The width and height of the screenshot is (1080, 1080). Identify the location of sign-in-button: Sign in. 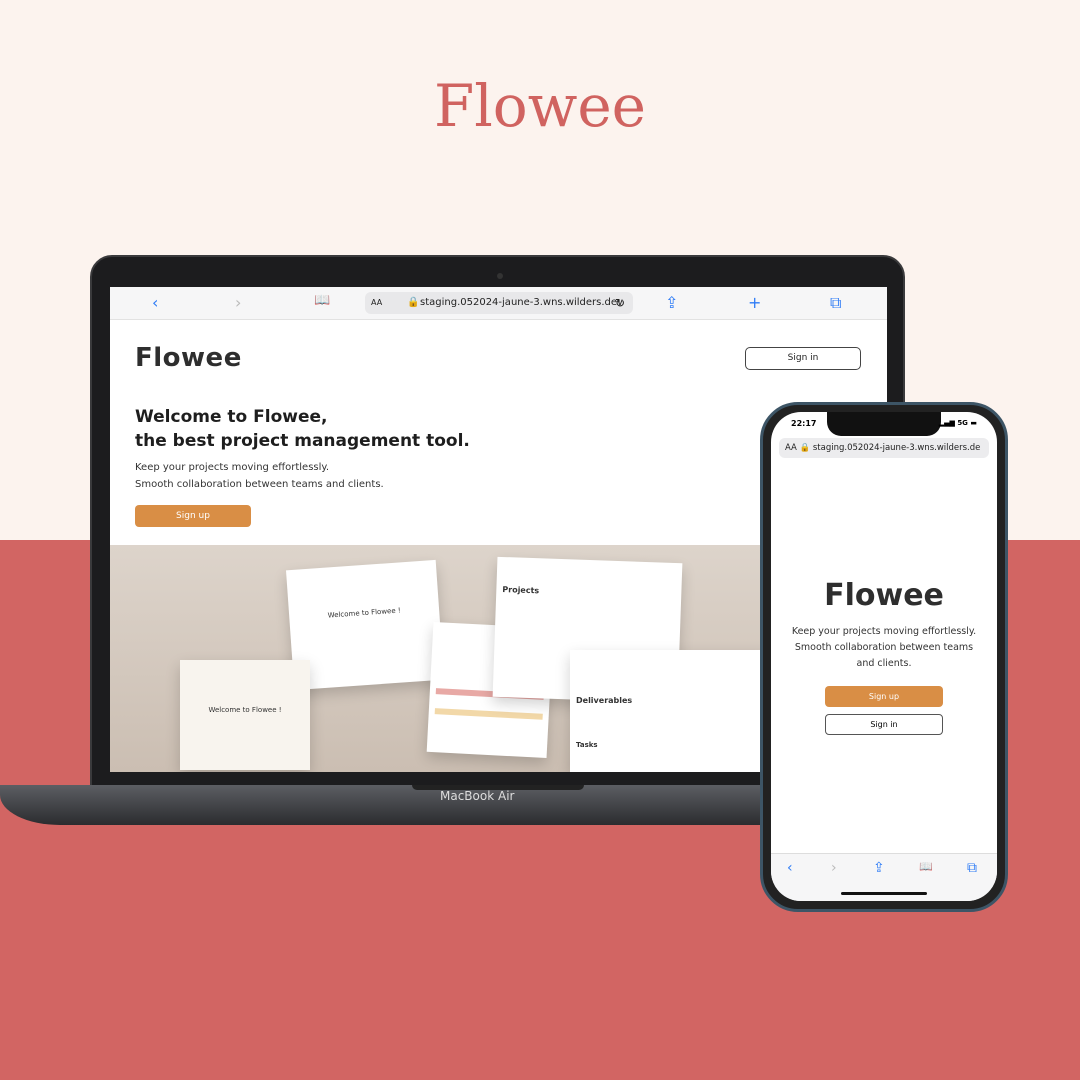
(803, 358).